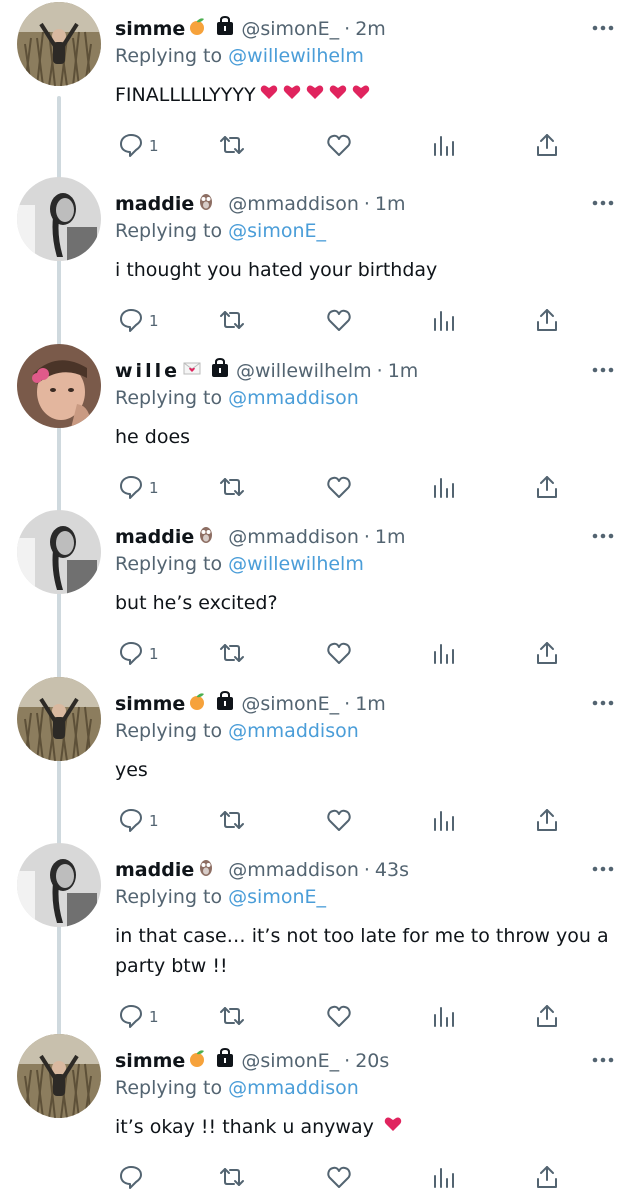  Describe the element at coordinates (370, 29) in the screenshot. I see `timestamp: 2m` at that location.